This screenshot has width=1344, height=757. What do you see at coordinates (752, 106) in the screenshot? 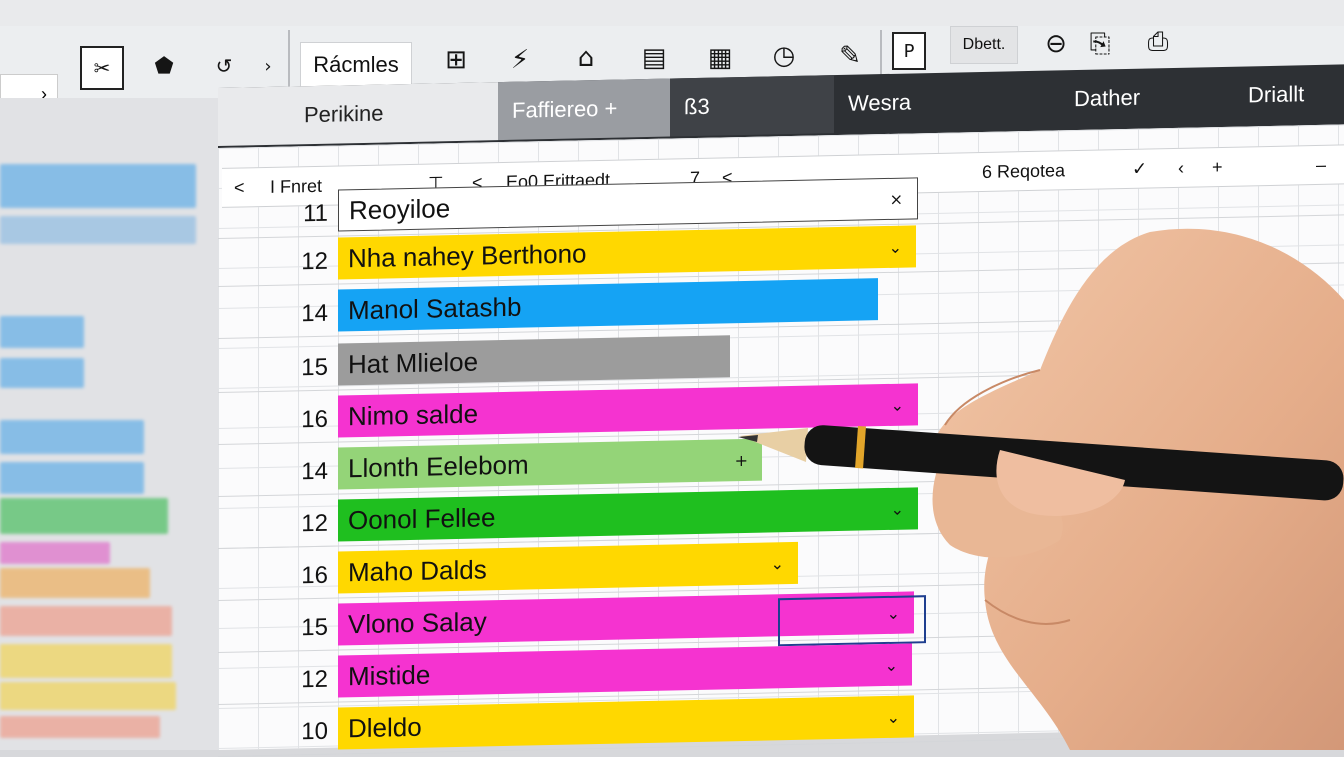
I see `tab-b3: ß3` at bounding box center [752, 106].